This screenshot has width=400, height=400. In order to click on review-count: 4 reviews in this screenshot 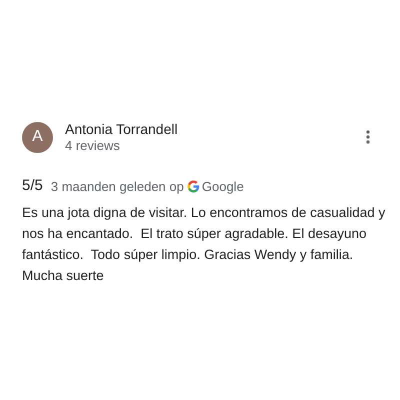, I will do `click(93, 146)`.